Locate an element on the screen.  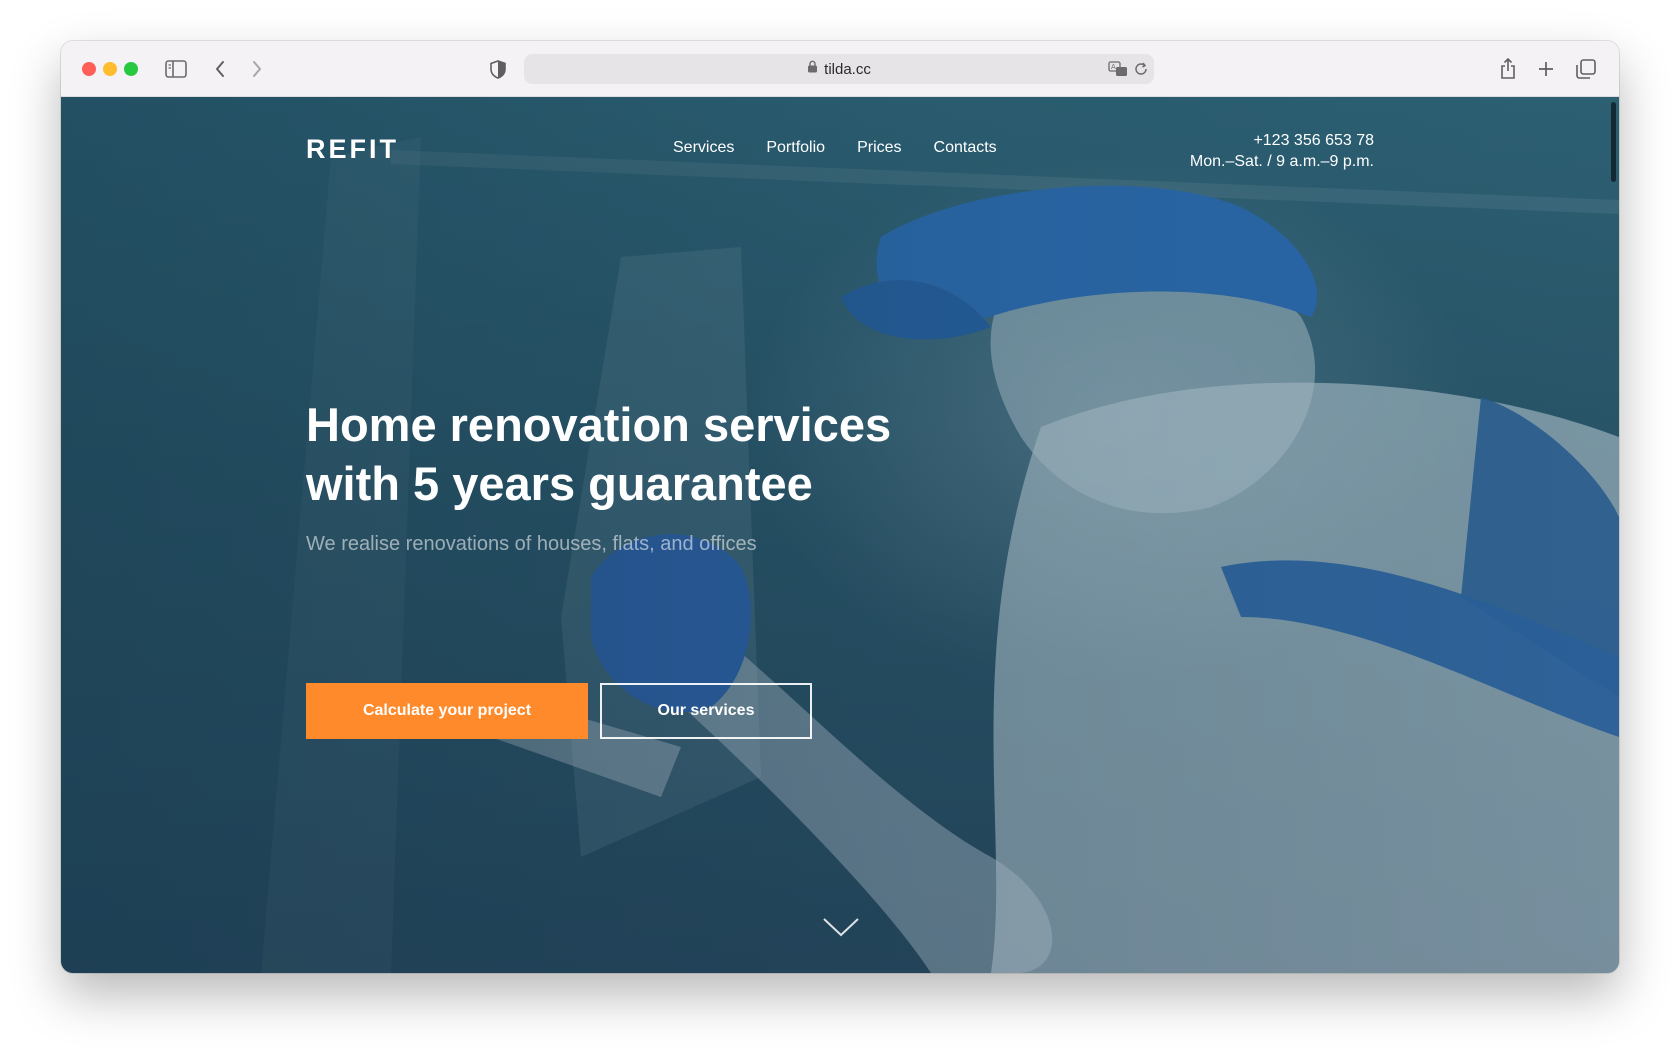
browser-toolbar: tilda.cc A is located at coordinates (840, 69).